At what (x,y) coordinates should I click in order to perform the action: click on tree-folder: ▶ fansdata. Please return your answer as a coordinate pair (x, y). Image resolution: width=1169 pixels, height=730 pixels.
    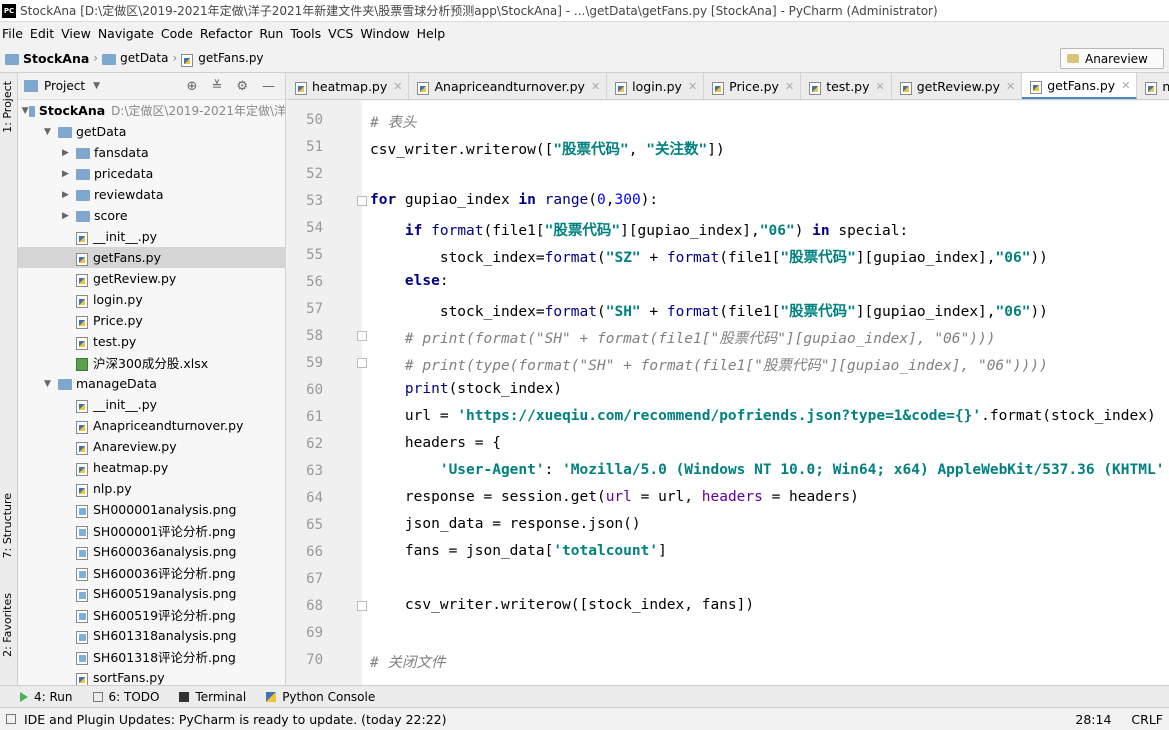
    Looking at the image, I should click on (152, 152).